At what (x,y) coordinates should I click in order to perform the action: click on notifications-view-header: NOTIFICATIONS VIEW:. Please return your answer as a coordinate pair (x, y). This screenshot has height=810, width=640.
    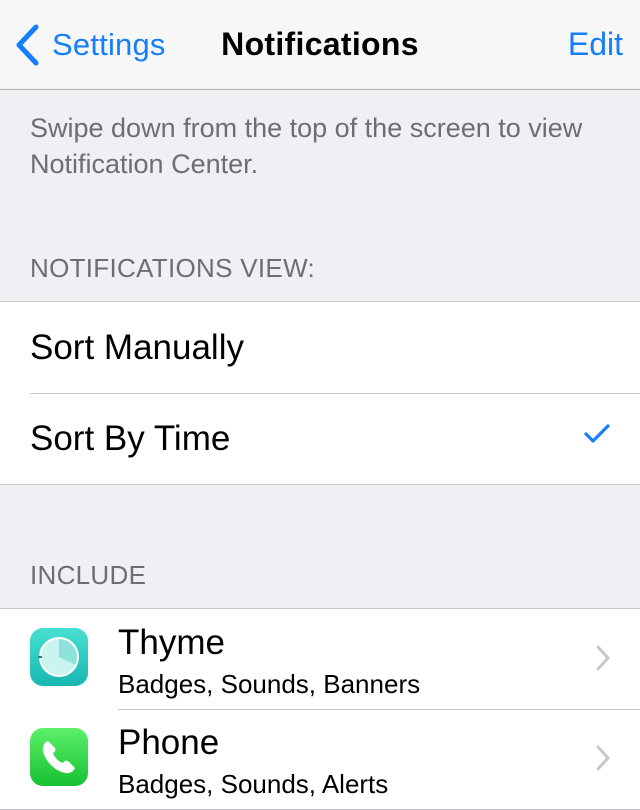
    Looking at the image, I should click on (172, 268).